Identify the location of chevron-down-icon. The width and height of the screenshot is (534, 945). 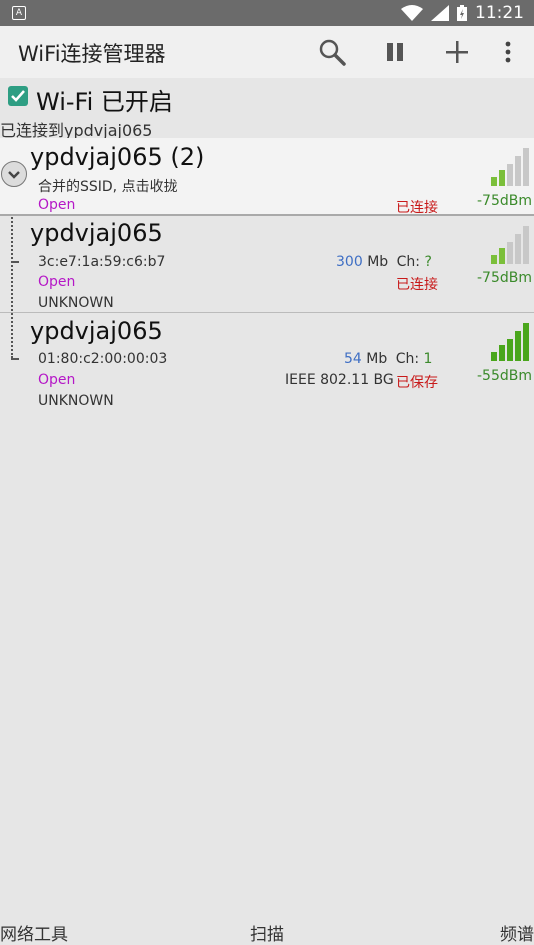
(14, 175).